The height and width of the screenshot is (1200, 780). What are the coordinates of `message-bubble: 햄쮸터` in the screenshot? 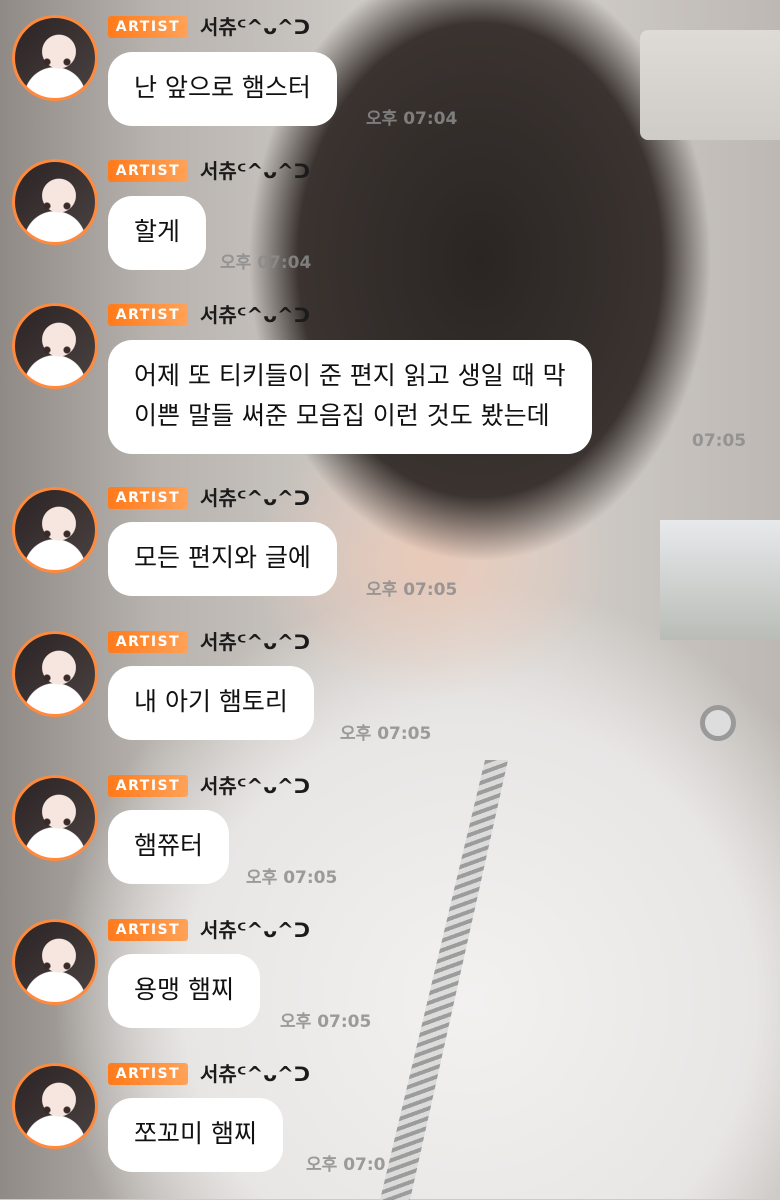 It's located at (169, 847).